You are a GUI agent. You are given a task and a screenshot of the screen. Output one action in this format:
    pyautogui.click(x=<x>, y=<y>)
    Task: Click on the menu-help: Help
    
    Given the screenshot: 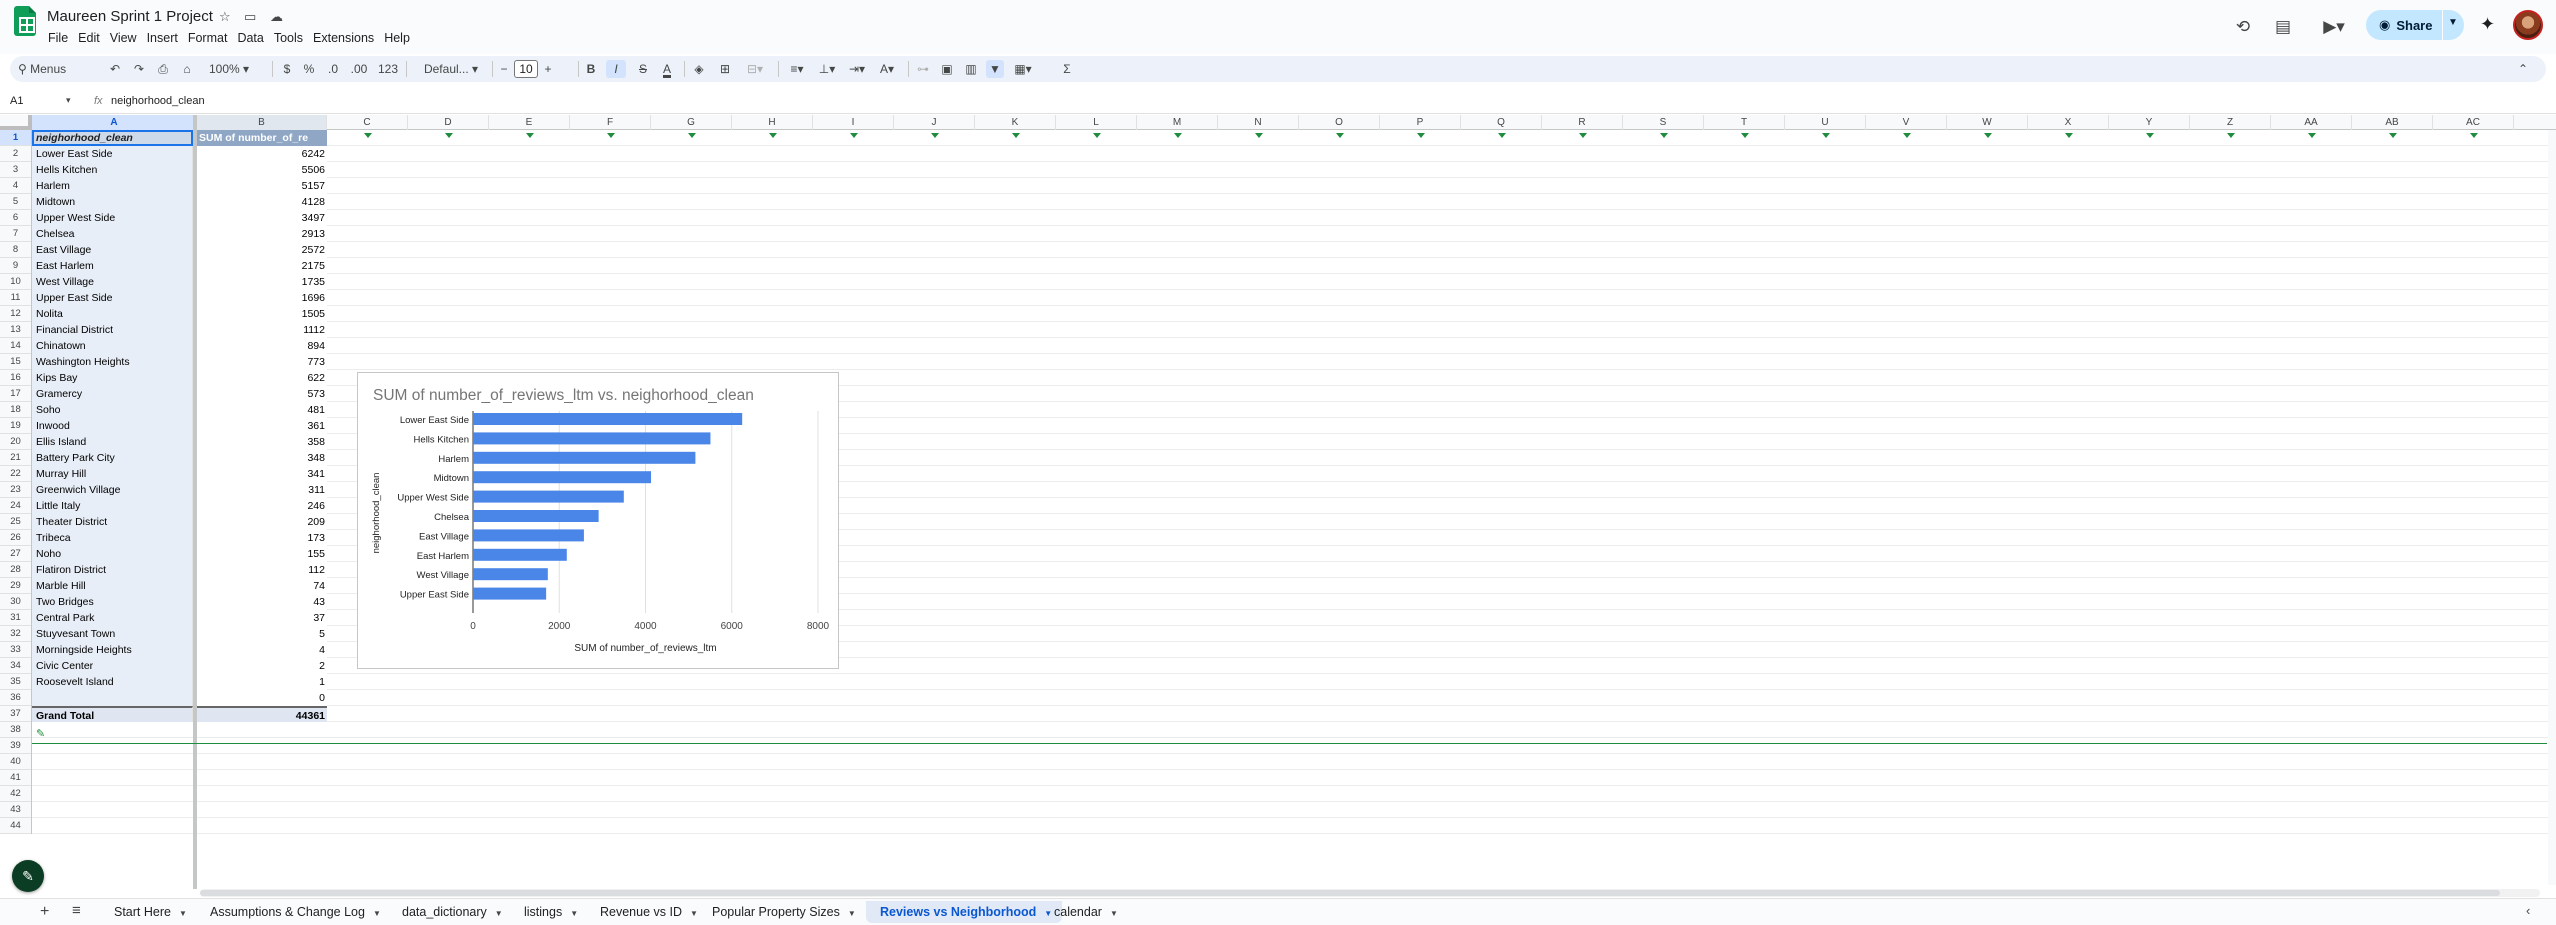 What is the action you would take?
    pyautogui.click(x=397, y=38)
    